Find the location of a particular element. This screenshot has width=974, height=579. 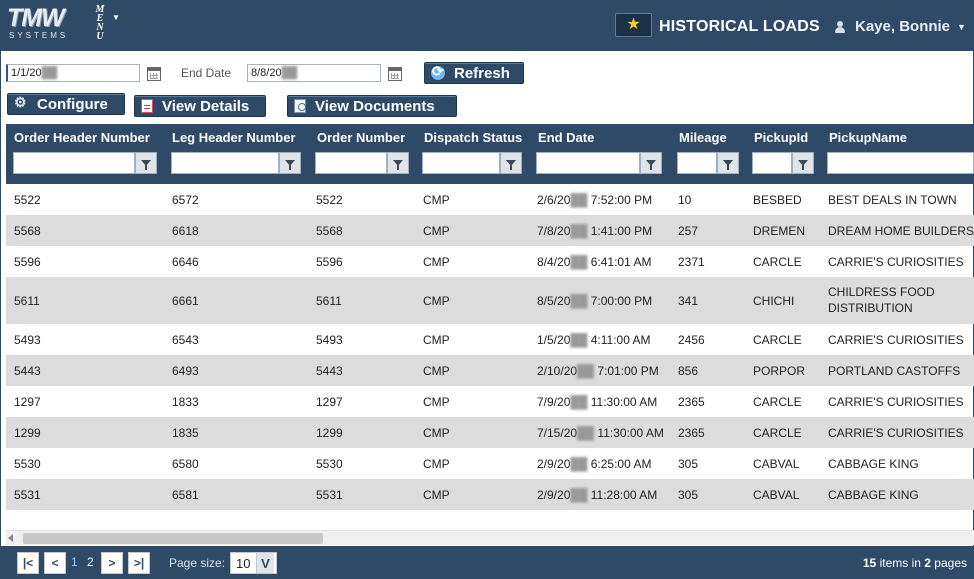

page-size-dropdown-button: V is located at coordinates (265, 563).